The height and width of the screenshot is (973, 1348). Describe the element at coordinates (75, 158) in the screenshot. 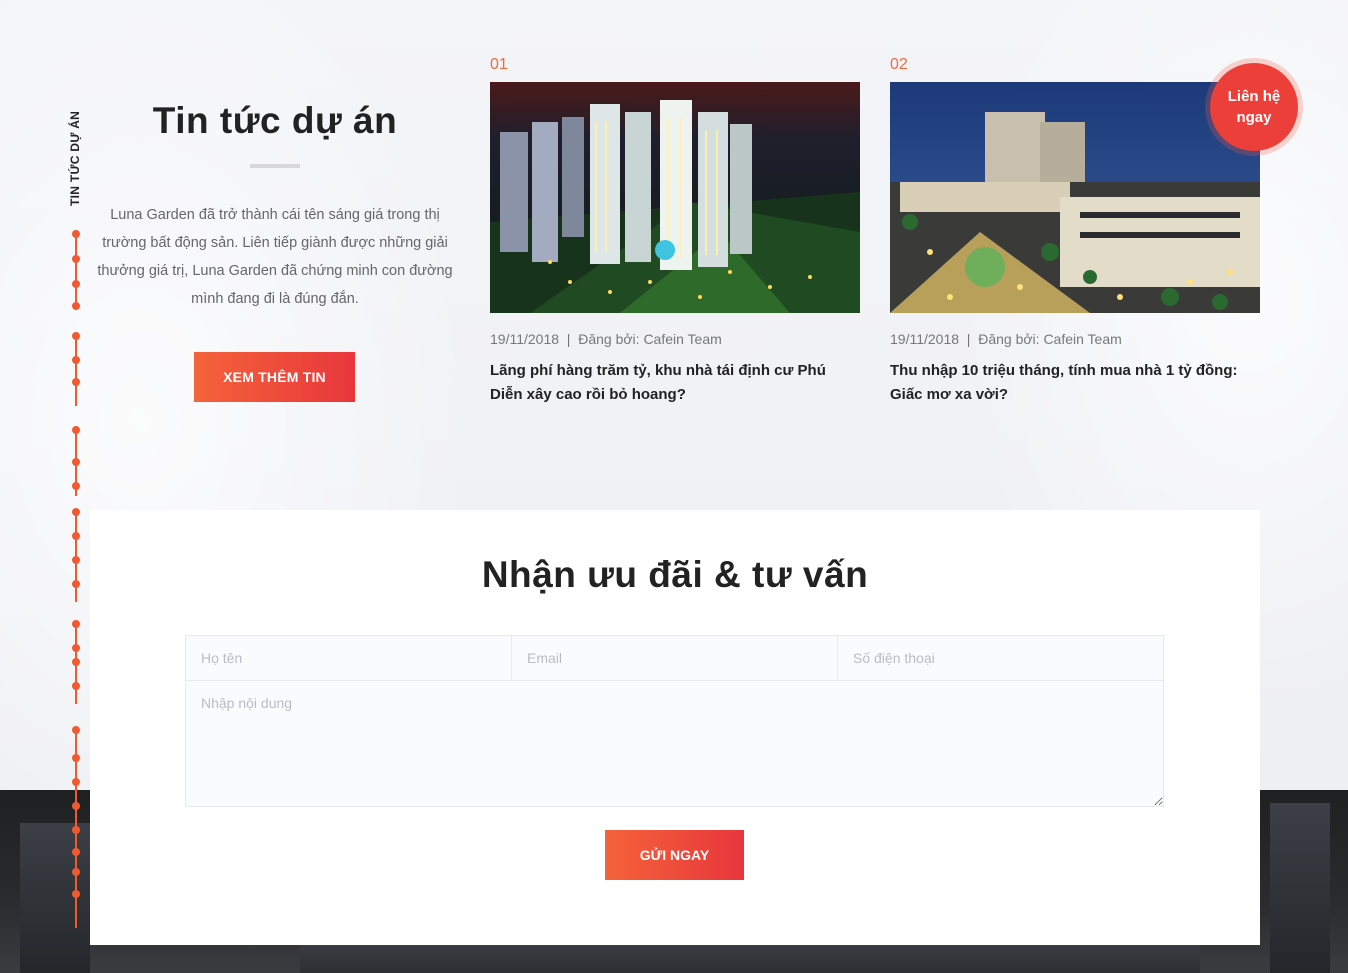

I see `side-nav-label: TIN TỨC DỰ ÁN` at that location.